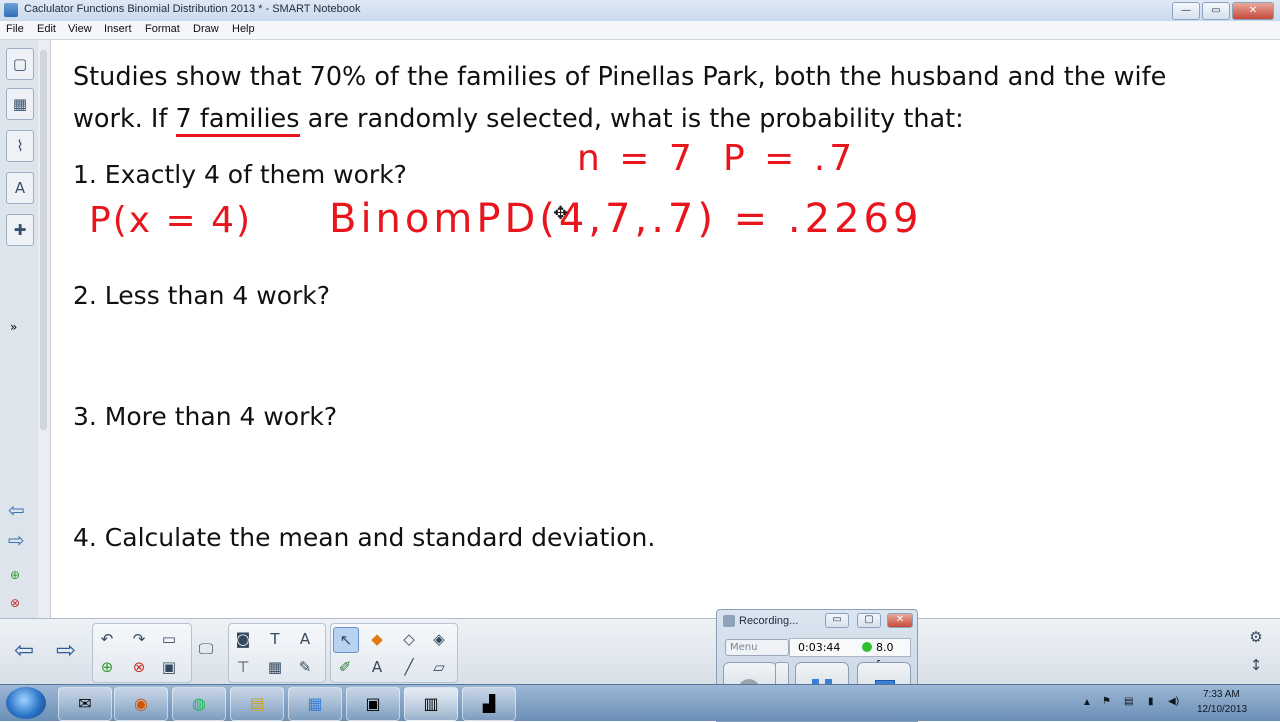 The width and height of the screenshot is (1280, 722). Describe the element at coordinates (377, 639) in the screenshot. I see `shapes-icon: ◆` at that location.